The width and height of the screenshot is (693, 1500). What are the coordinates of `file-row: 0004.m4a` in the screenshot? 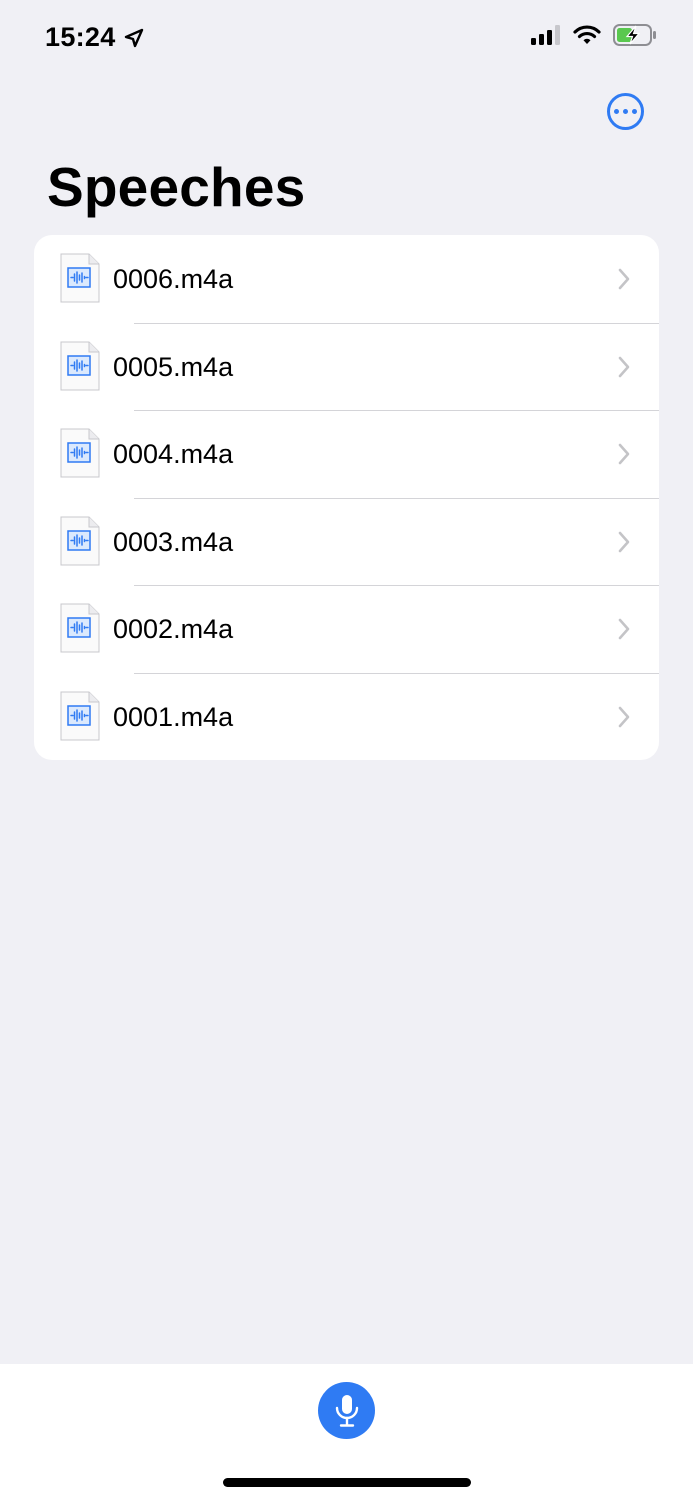 It's located at (346, 454).